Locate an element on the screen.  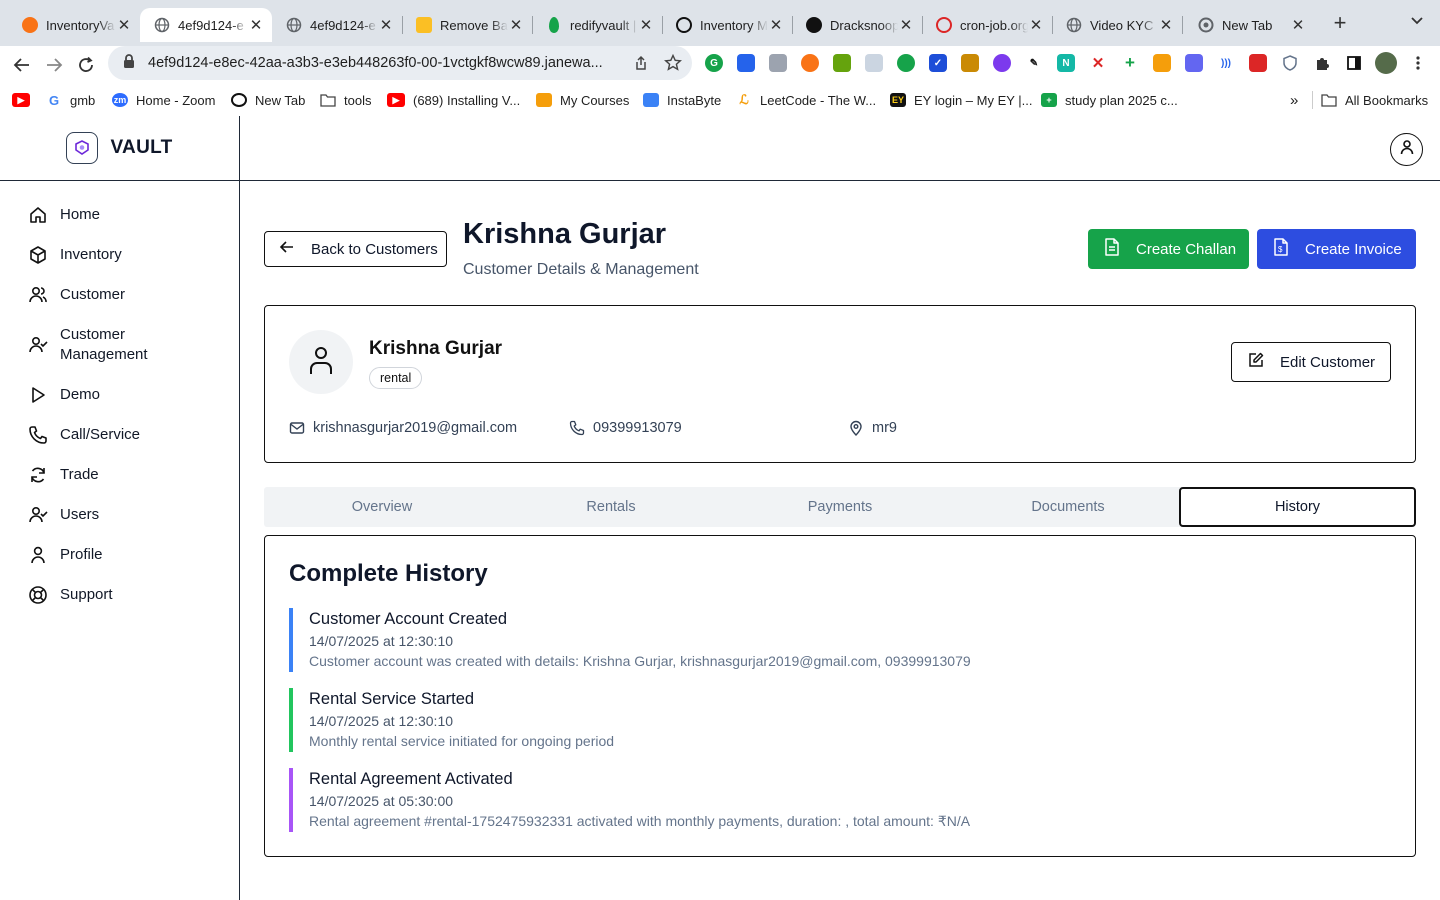
location-text: mr9 is located at coordinates (884, 428).